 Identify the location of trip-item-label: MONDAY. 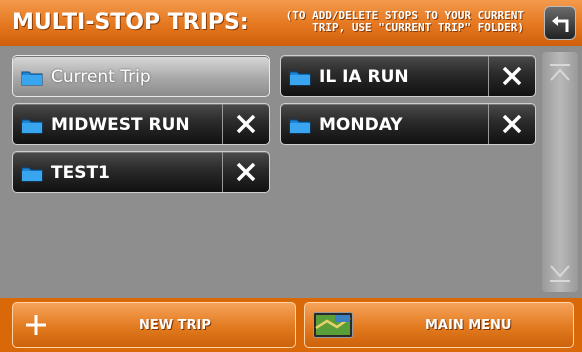
(361, 125).